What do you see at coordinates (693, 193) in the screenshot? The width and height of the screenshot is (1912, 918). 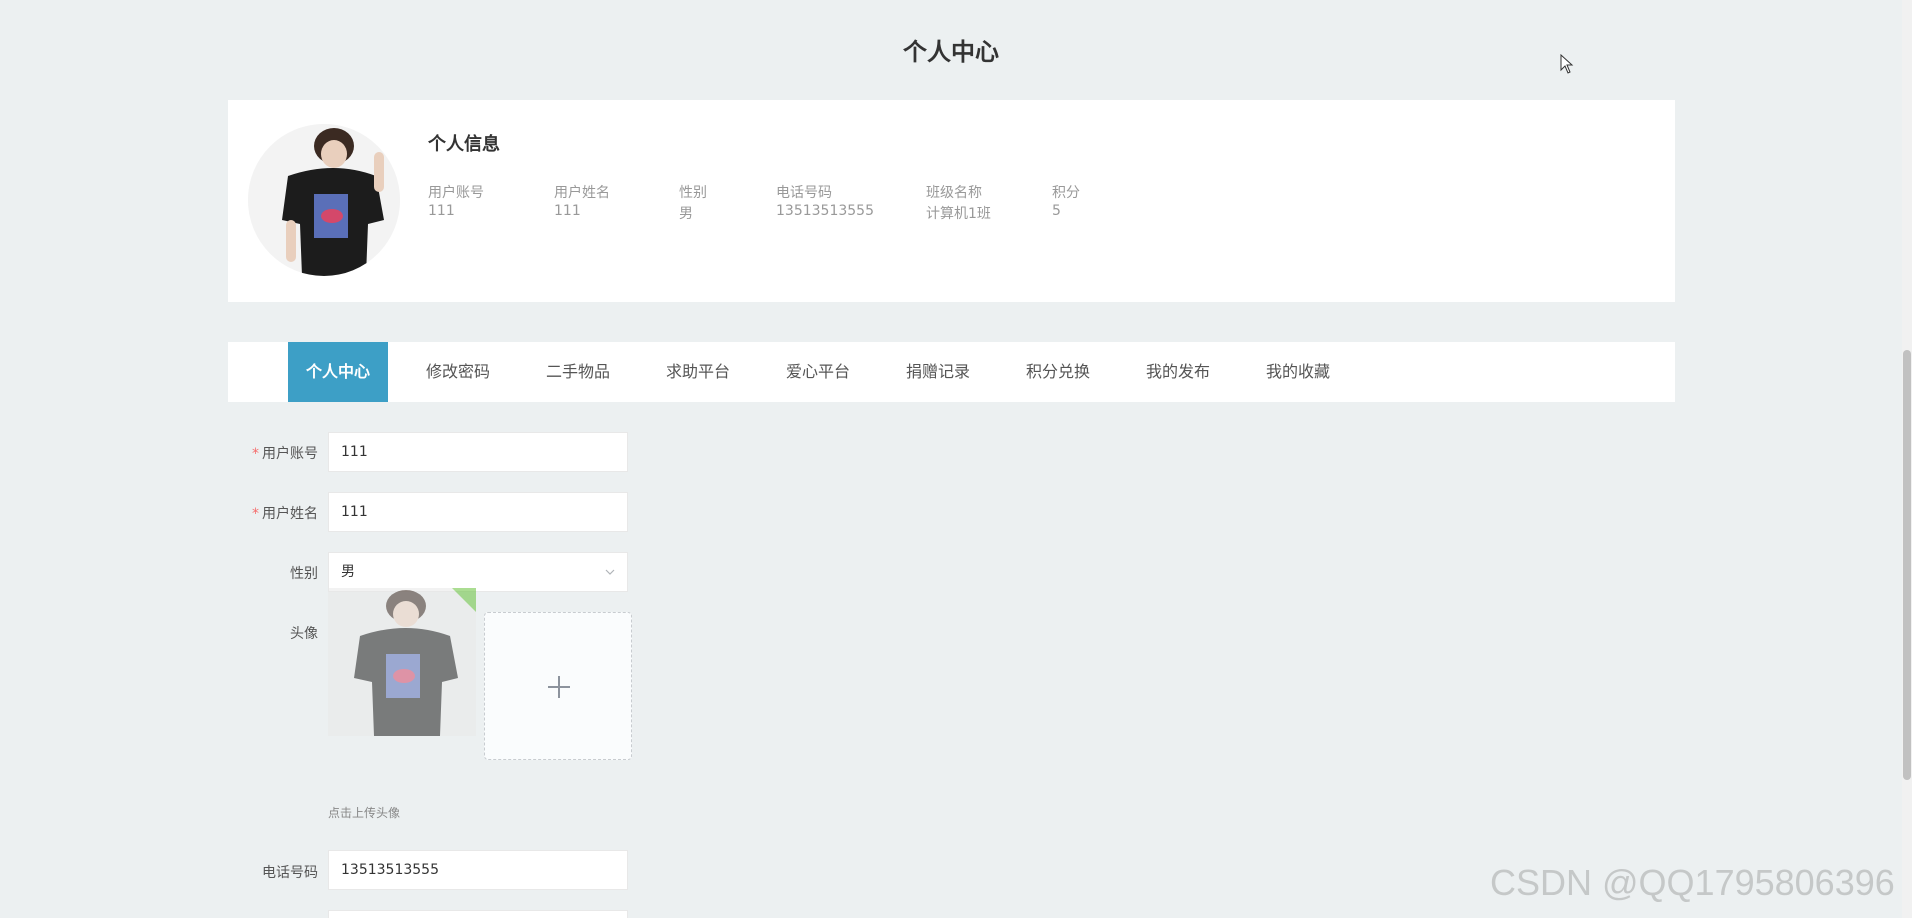 I see `profile-field-label: 性别` at bounding box center [693, 193].